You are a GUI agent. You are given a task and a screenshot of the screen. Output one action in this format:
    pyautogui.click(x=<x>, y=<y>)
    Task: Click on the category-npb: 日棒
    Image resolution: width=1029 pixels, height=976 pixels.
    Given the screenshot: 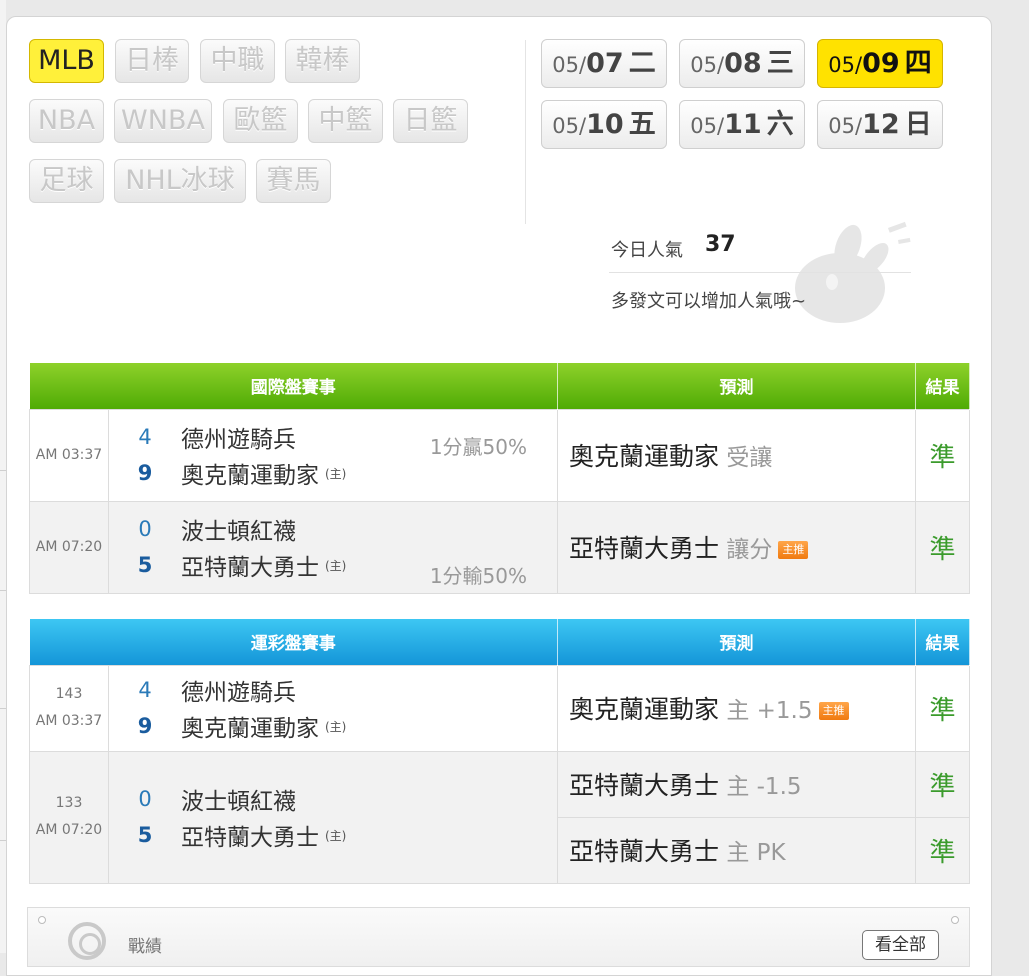 What is the action you would take?
    pyautogui.click(x=152, y=61)
    